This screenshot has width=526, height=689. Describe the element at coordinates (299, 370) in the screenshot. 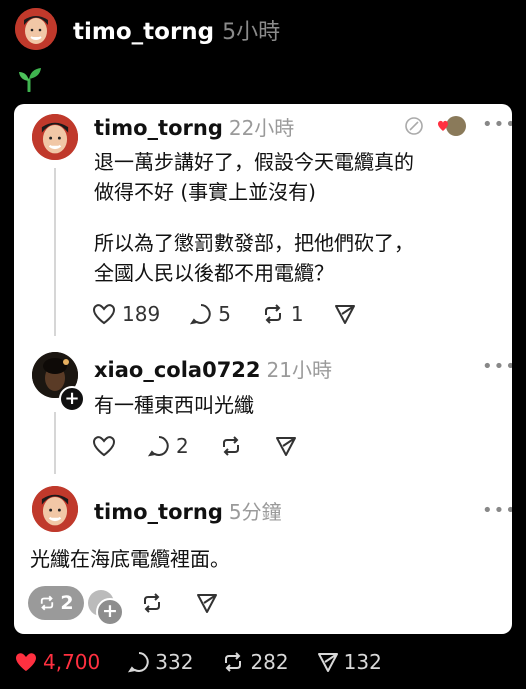

I see `post2-time: 21小時` at that location.